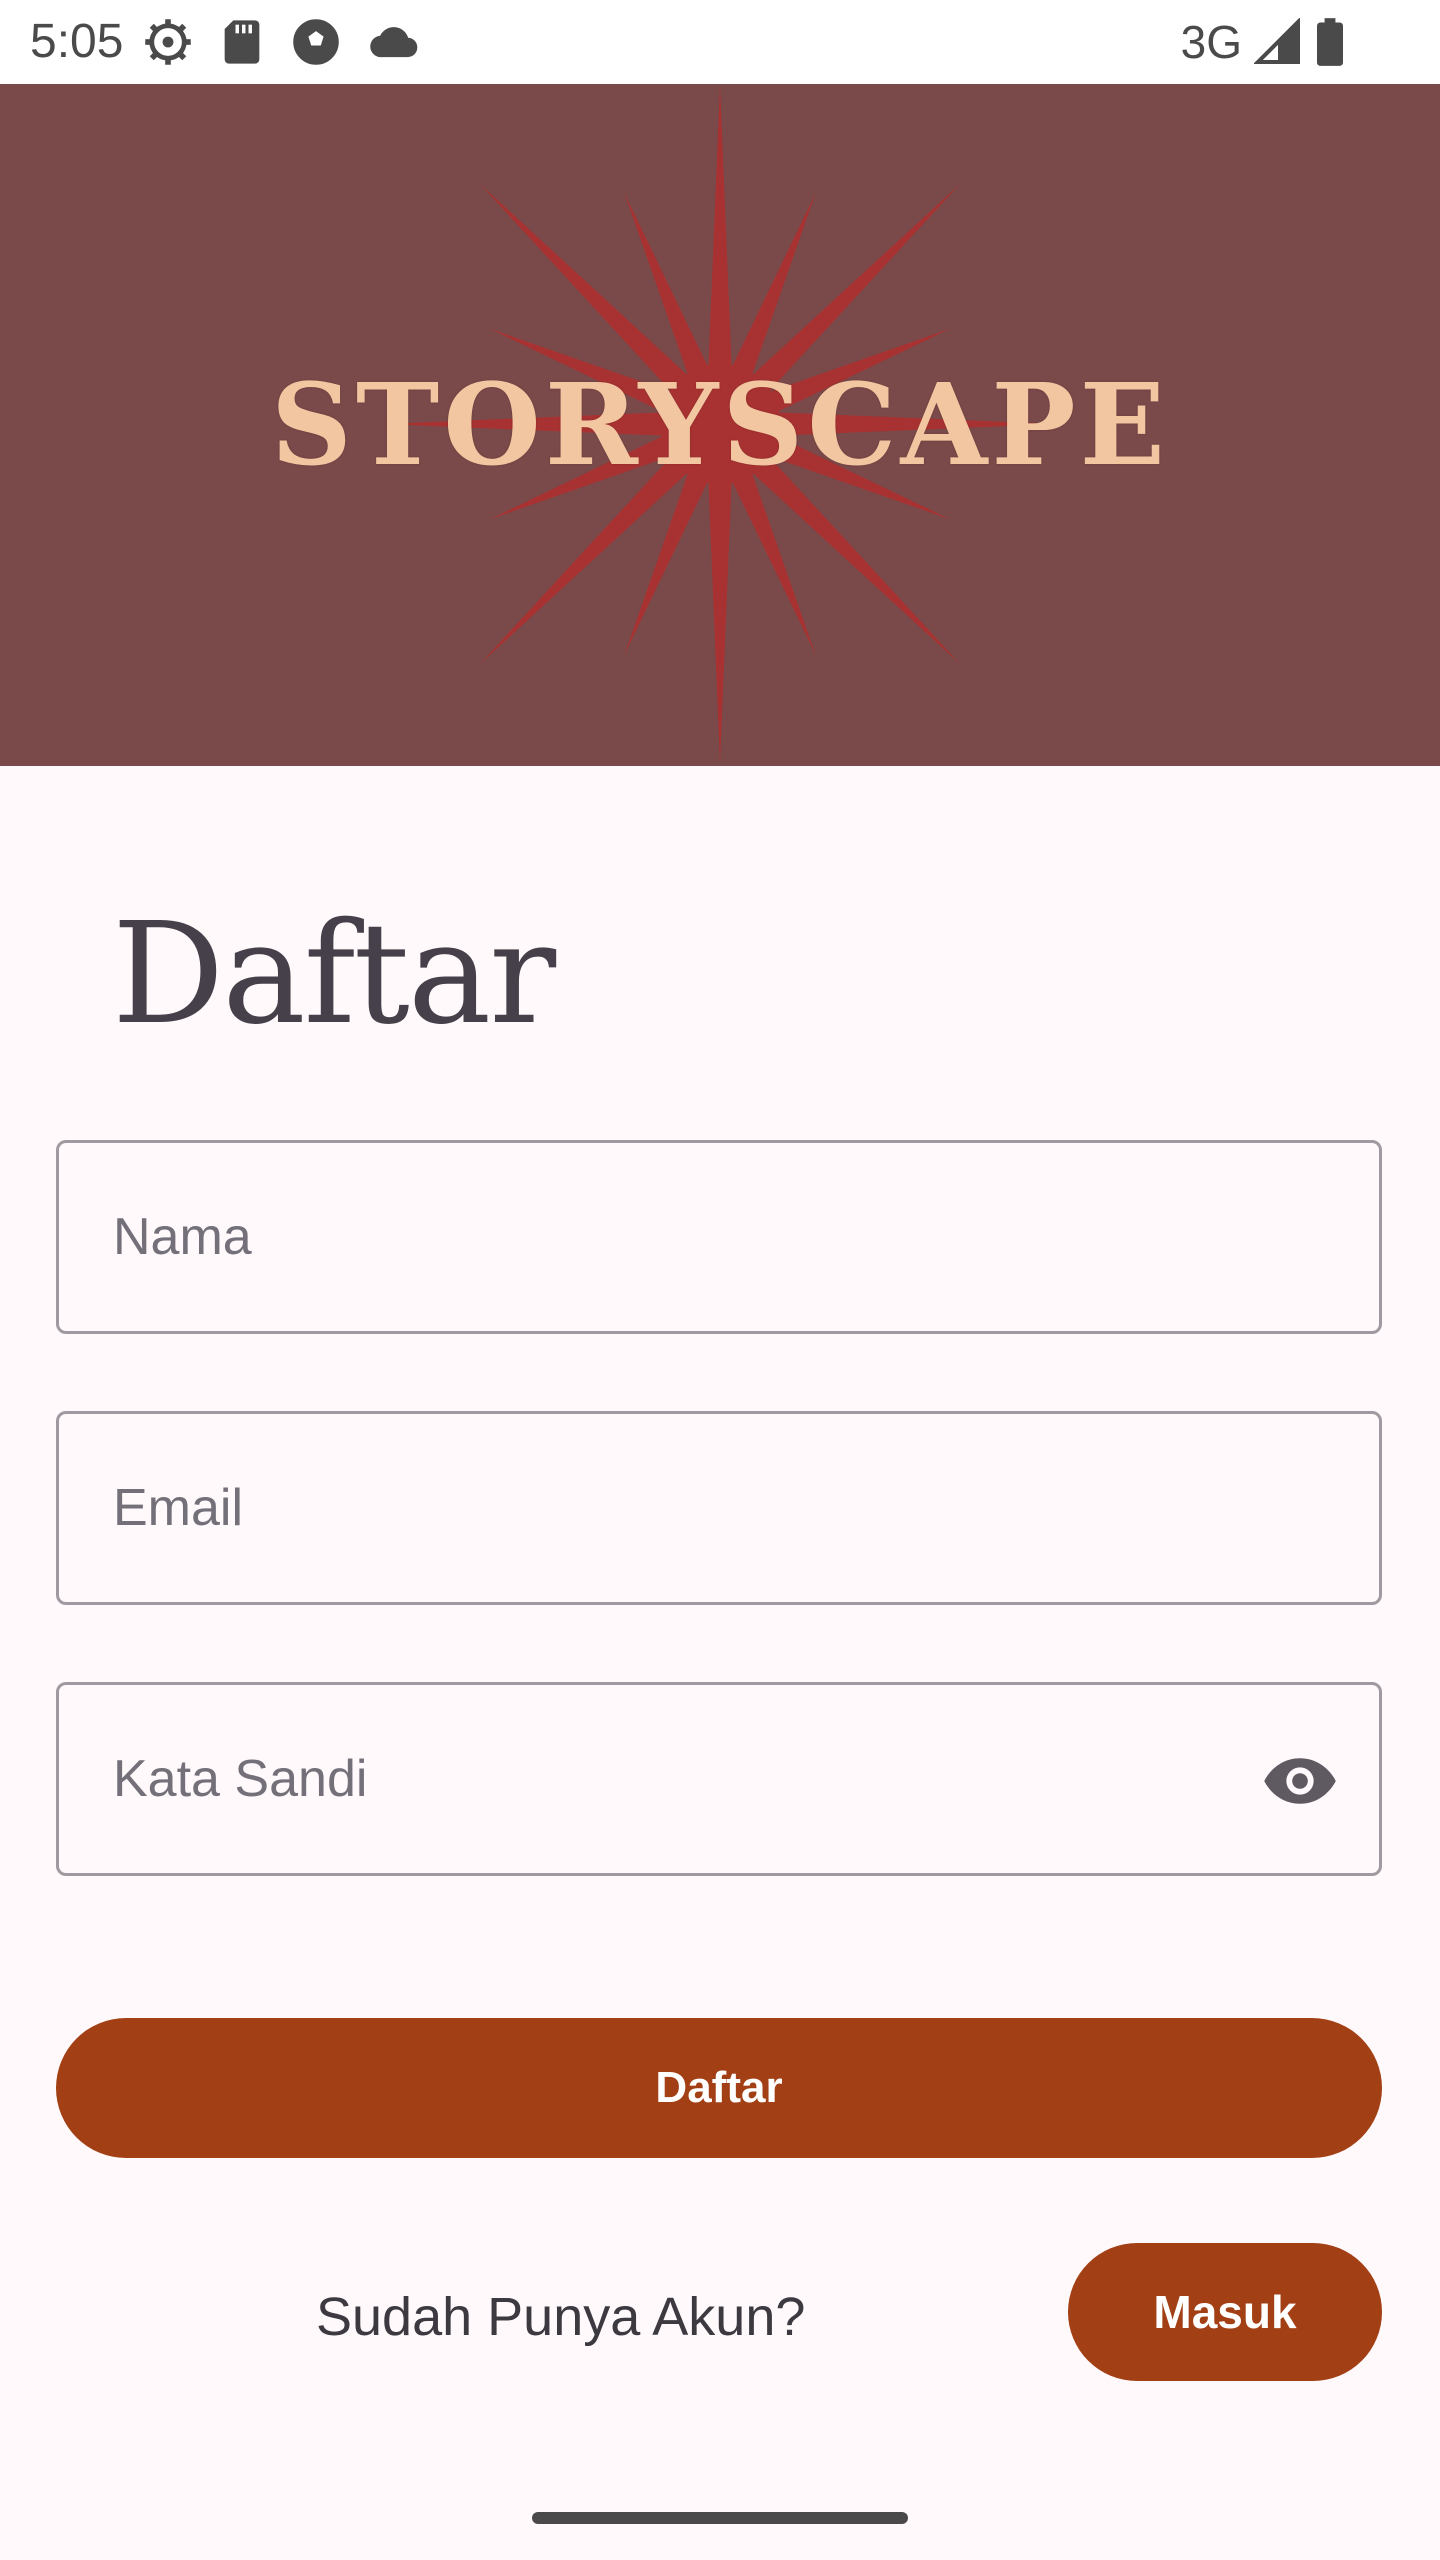  What do you see at coordinates (394, 42) in the screenshot?
I see `cloud-icon` at bounding box center [394, 42].